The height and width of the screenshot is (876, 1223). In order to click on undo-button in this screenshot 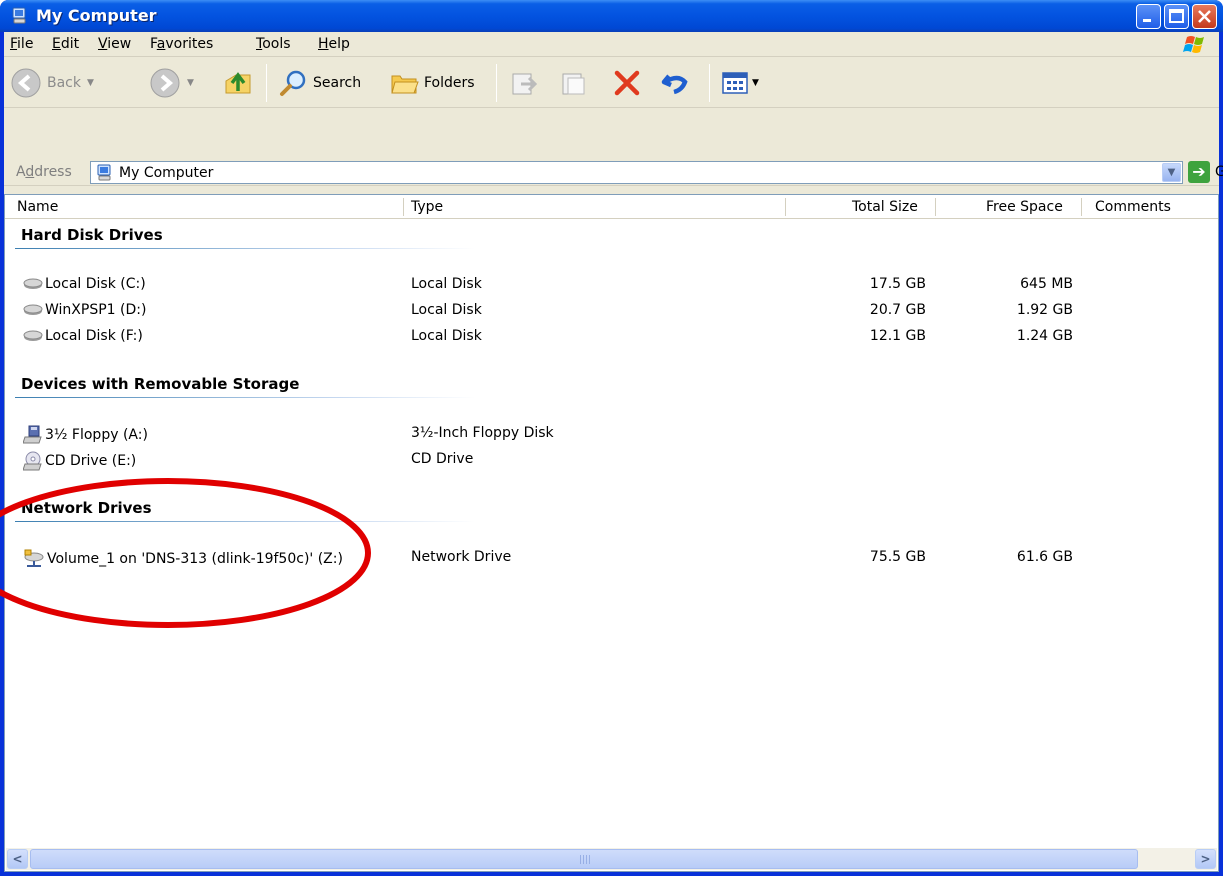, I will do `click(675, 83)`.